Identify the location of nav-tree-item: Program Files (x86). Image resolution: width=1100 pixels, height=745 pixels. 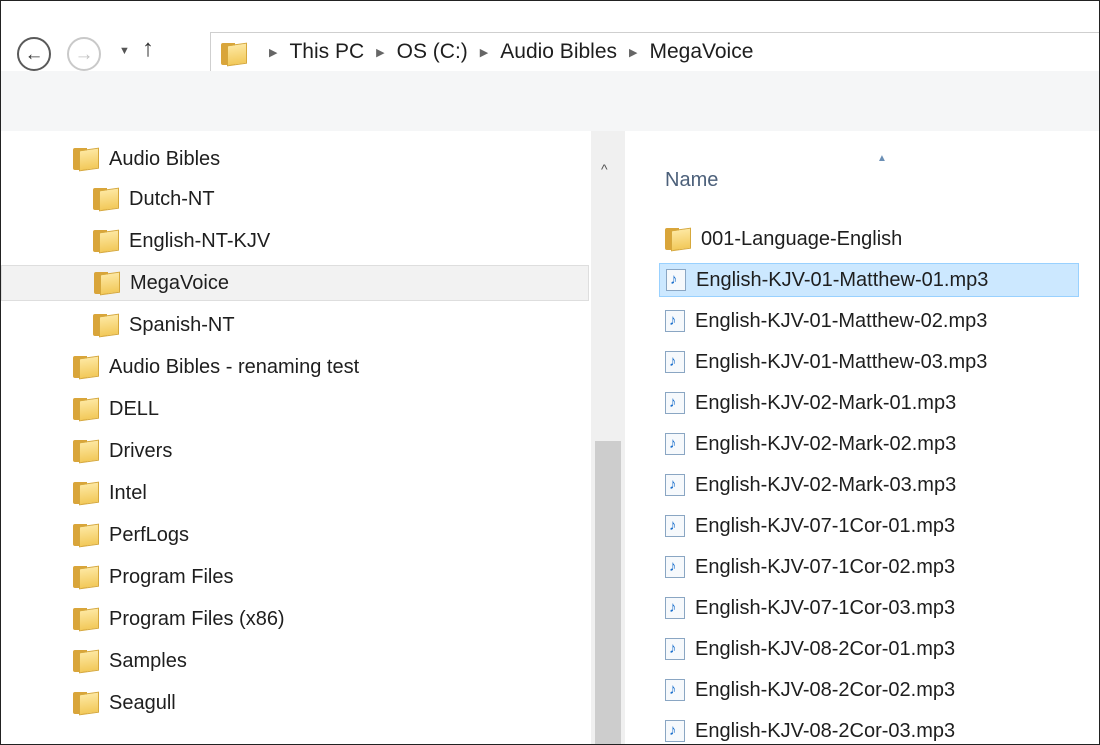
(179, 619).